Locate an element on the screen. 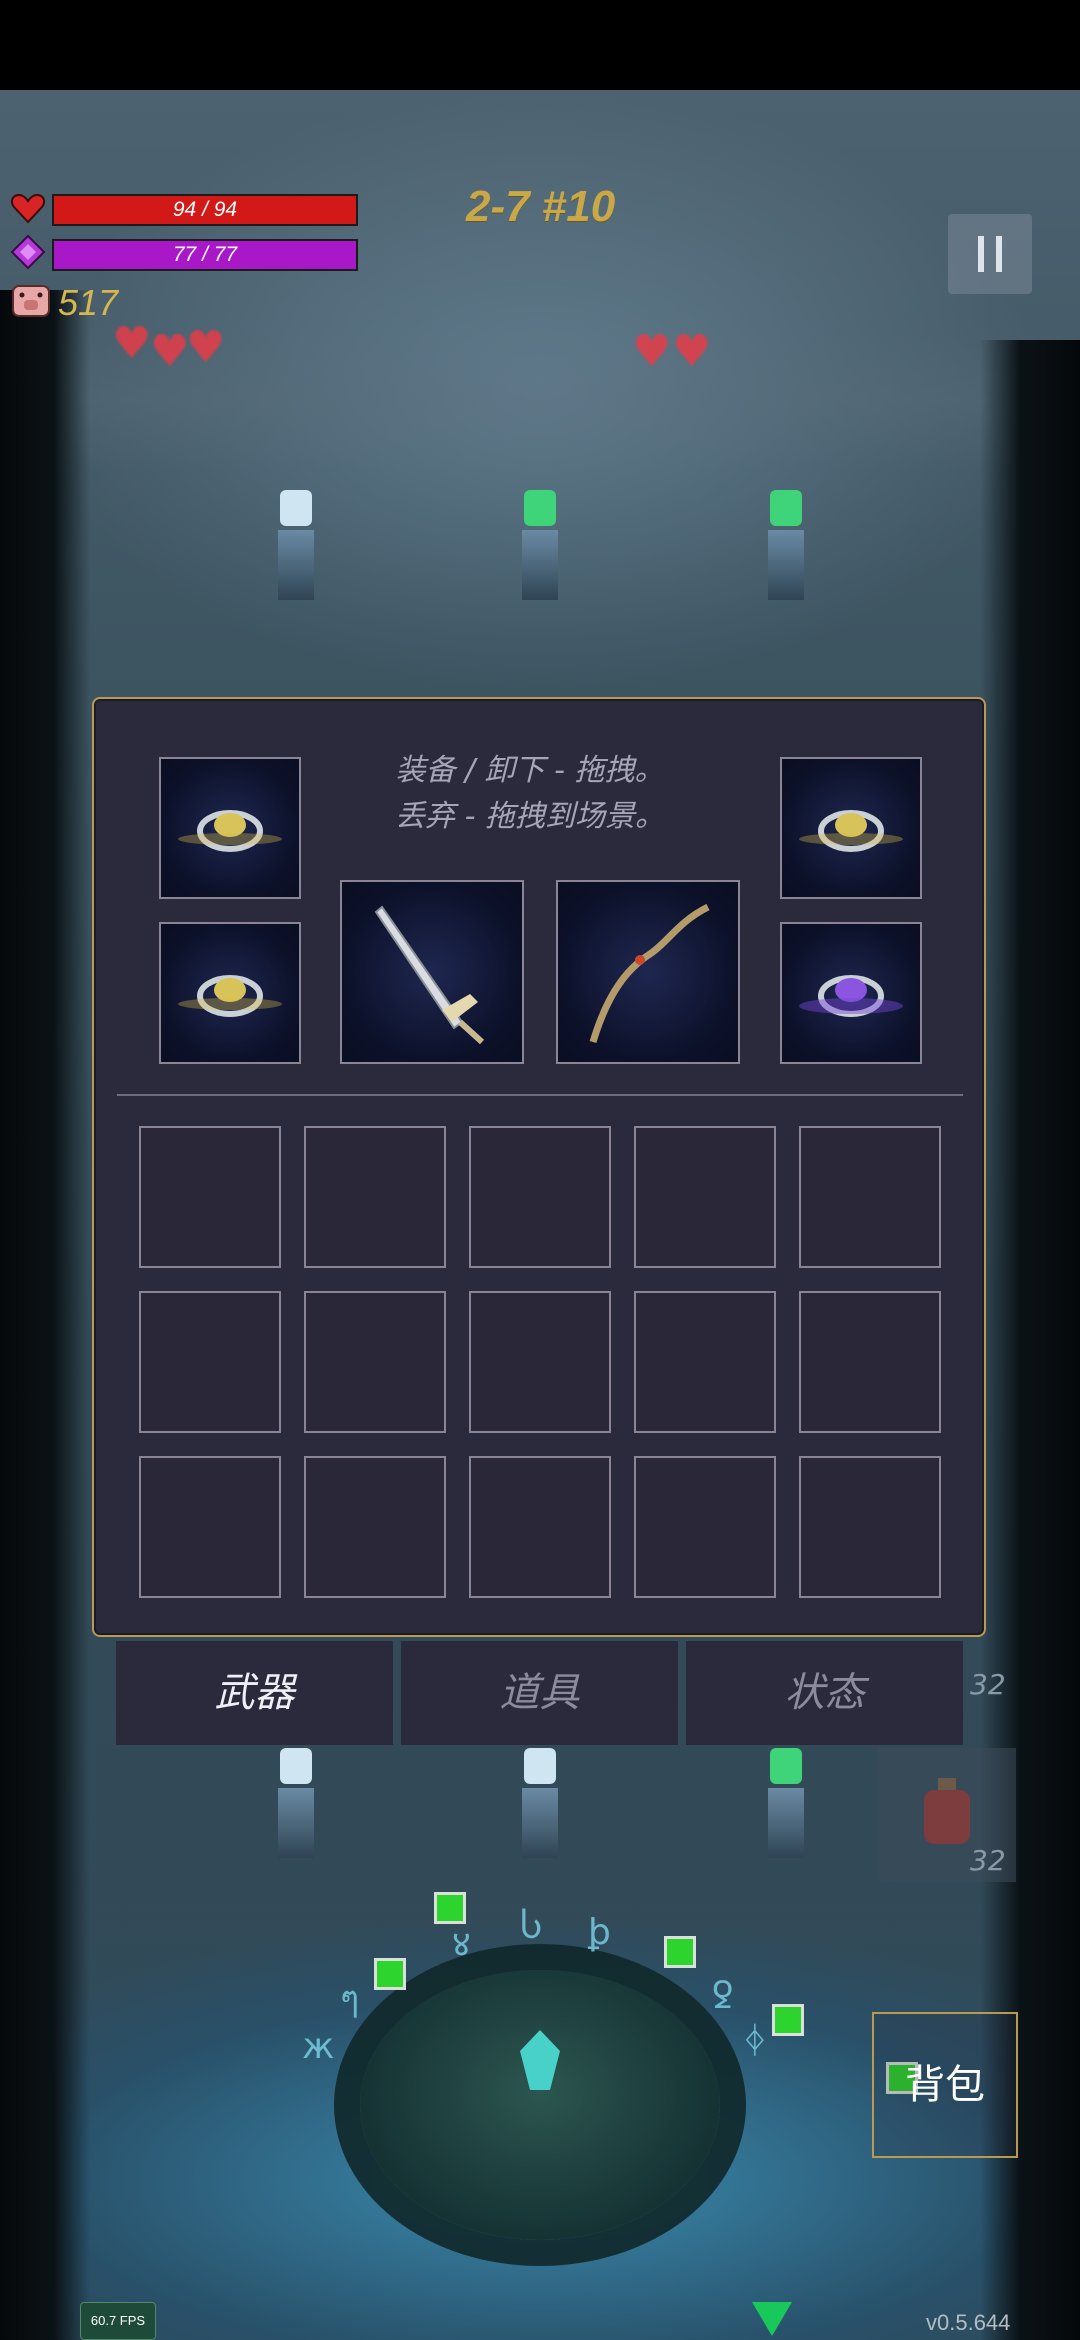  rune-icon: ᛄ is located at coordinates (755, 2040).